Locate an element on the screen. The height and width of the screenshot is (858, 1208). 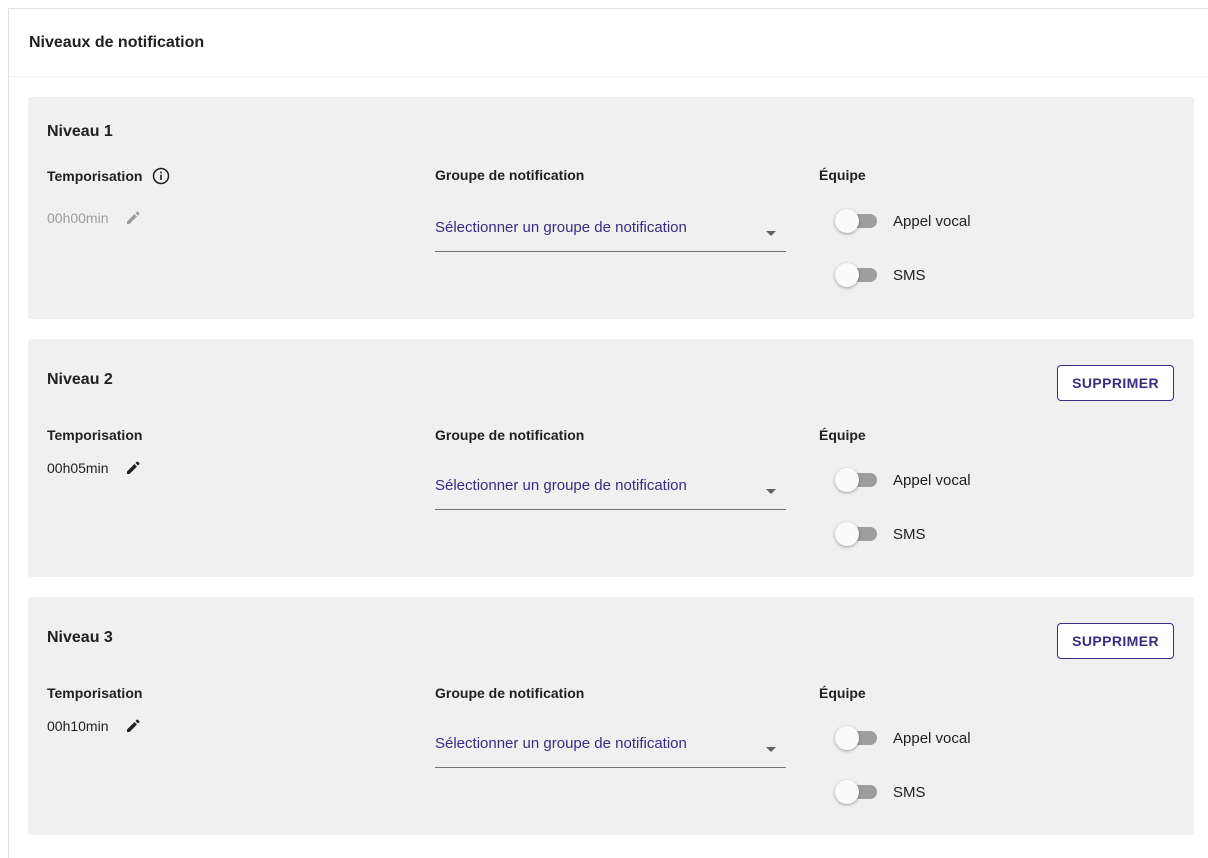
delay-value: 00h00min is located at coordinates (94, 218).